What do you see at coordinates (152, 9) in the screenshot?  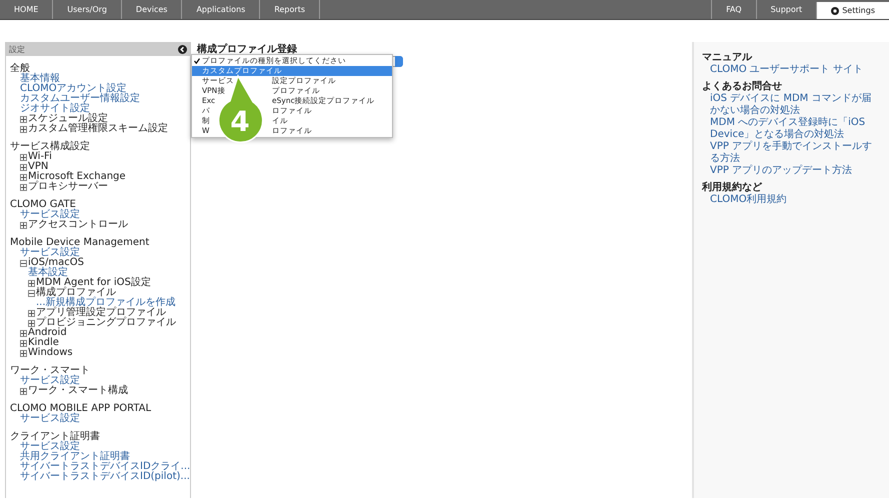 I see `nav-tab: Devices` at bounding box center [152, 9].